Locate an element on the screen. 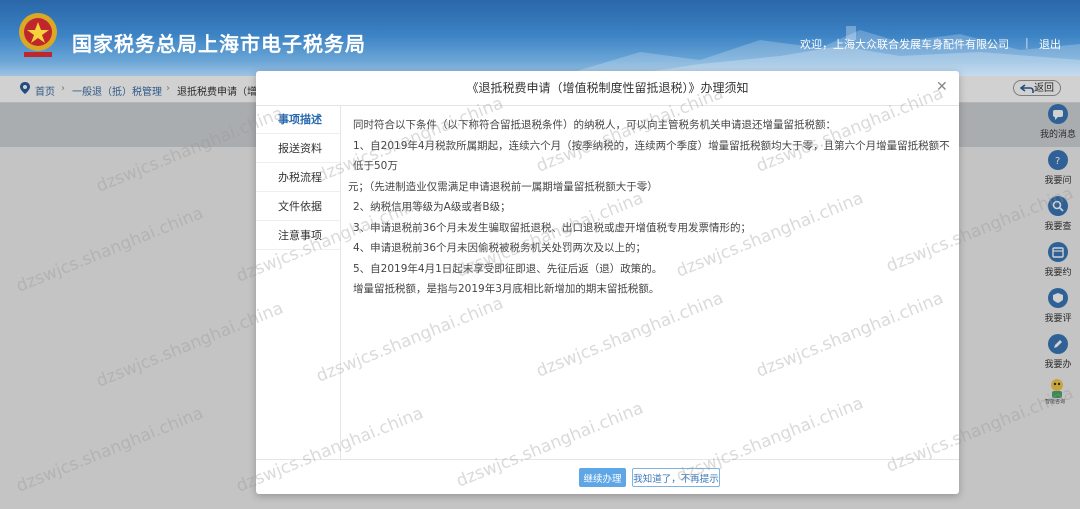  welcome-text: 欢迎，上海大众联合发展车身配件有限公司 is located at coordinates (904, 44).